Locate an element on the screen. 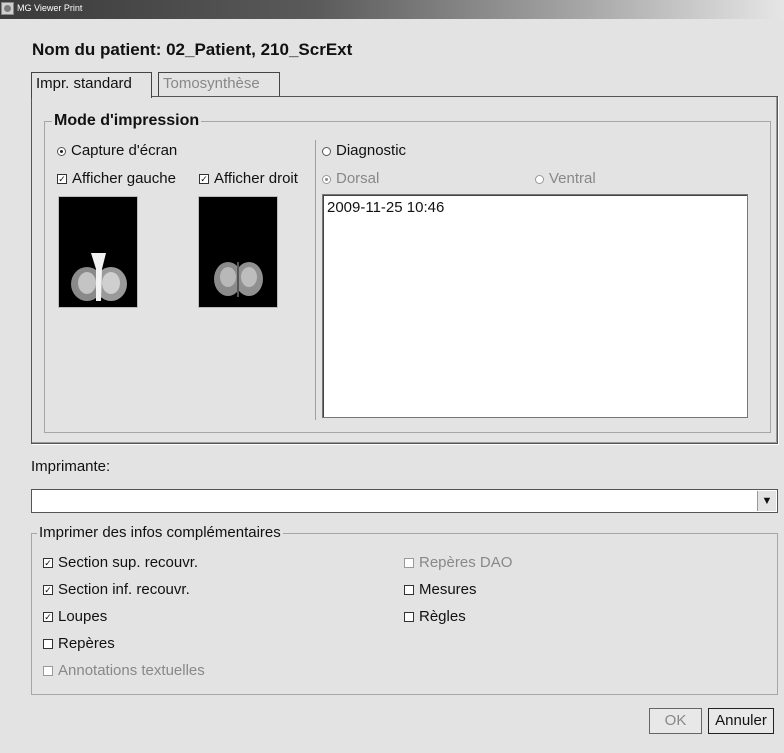  rulers-checkbox: Règles is located at coordinates (435, 616).